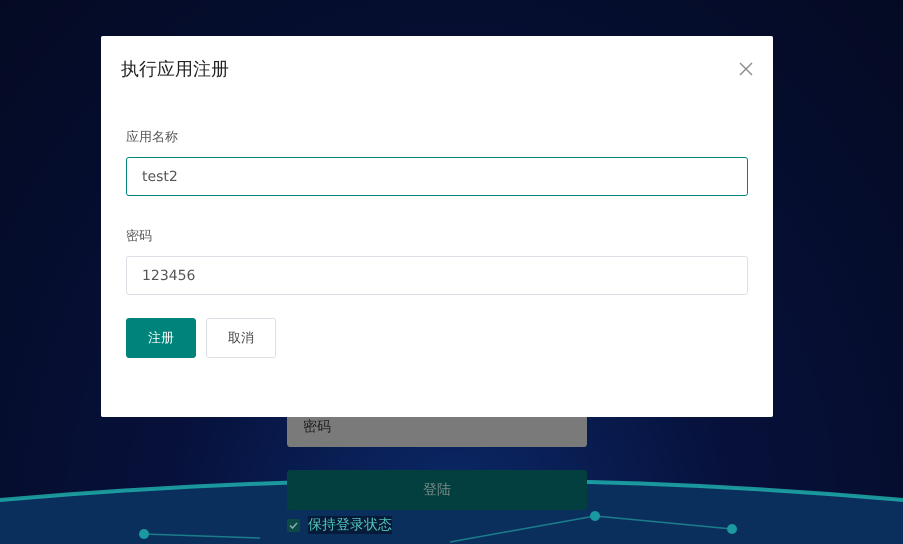 This screenshot has height=544, width=903. Describe the element at coordinates (175, 69) in the screenshot. I see `dialog-title: 执行应用注册` at that location.